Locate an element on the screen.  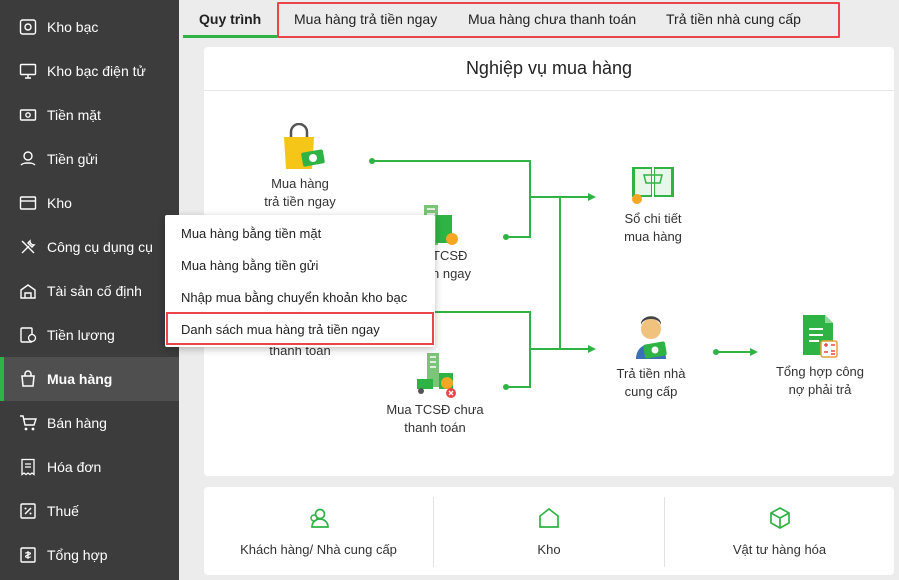
sidebar-item-thue: Thuế is located at coordinates (89, 511).